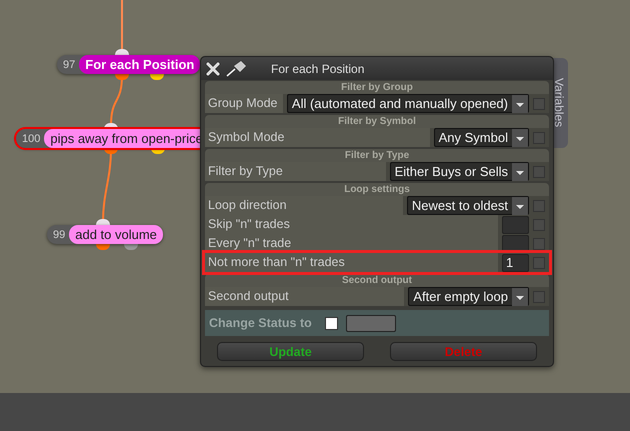 The image size is (630, 431). Describe the element at coordinates (261, 323) in the screenshot. I see `status-label: Change Status to` at that location.